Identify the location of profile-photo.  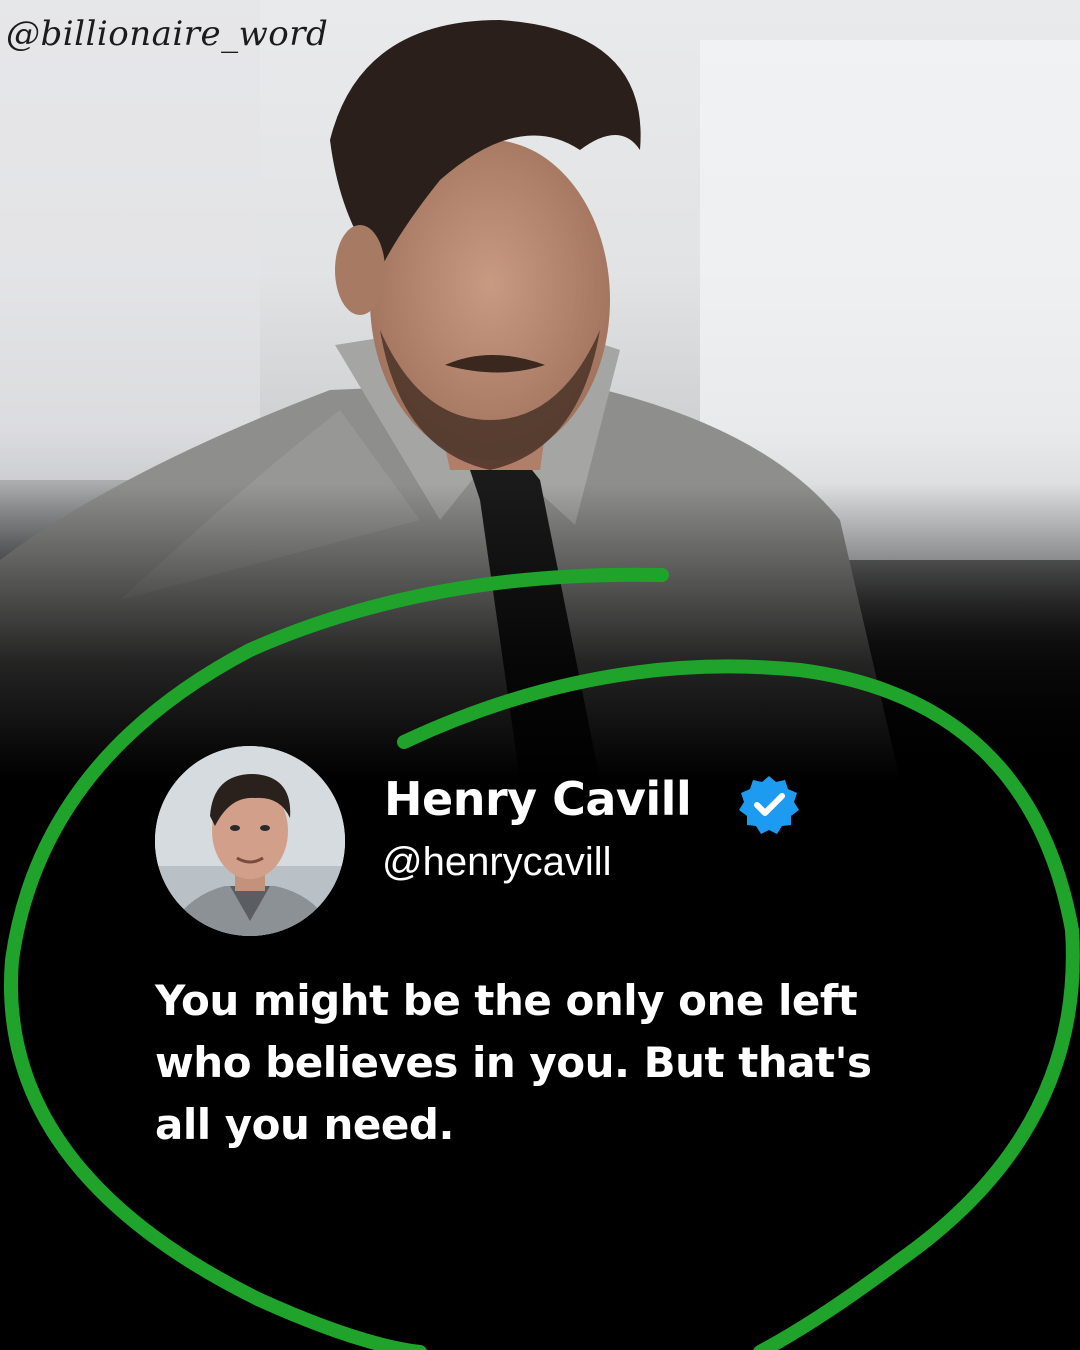
(250, 841).